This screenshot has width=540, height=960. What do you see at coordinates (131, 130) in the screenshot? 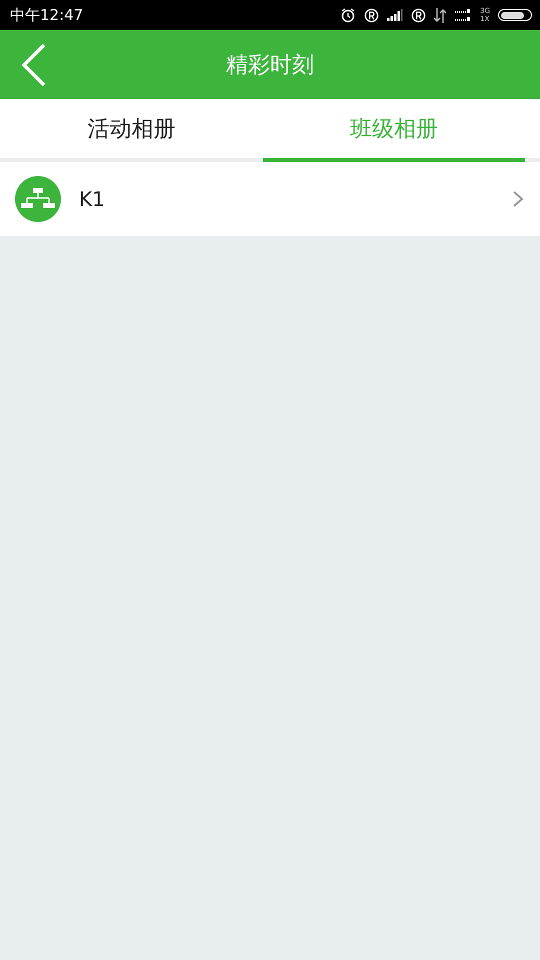
I see `tab: 活动相册` at bounding box center [131, 130].